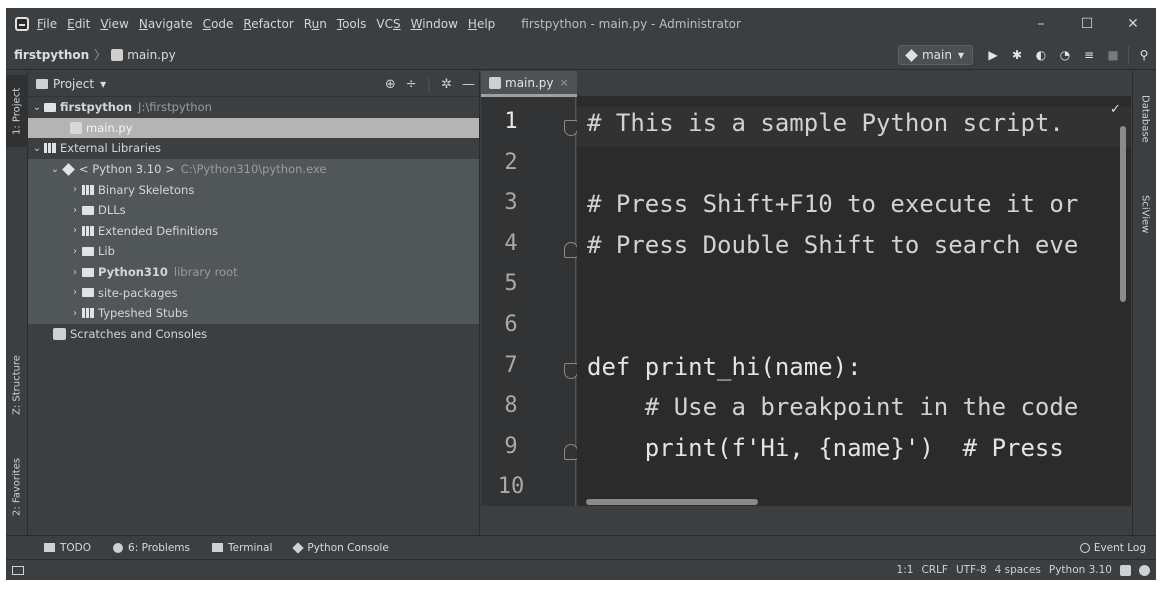 This screenshot has height=589, width=1165. What do you see at coordinates (18, 570) in the screenshot?
I see `tool-window-toggle-icon` at bounding box center [18, 570].